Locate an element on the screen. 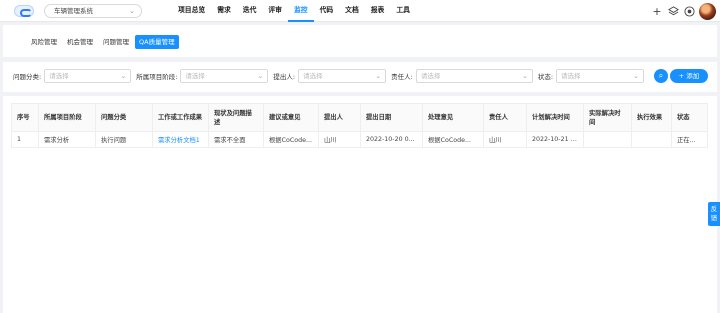 The height and width of the screenshot is (313, 720). table-cell: 执行问题 is located at coordinates (124, 139).